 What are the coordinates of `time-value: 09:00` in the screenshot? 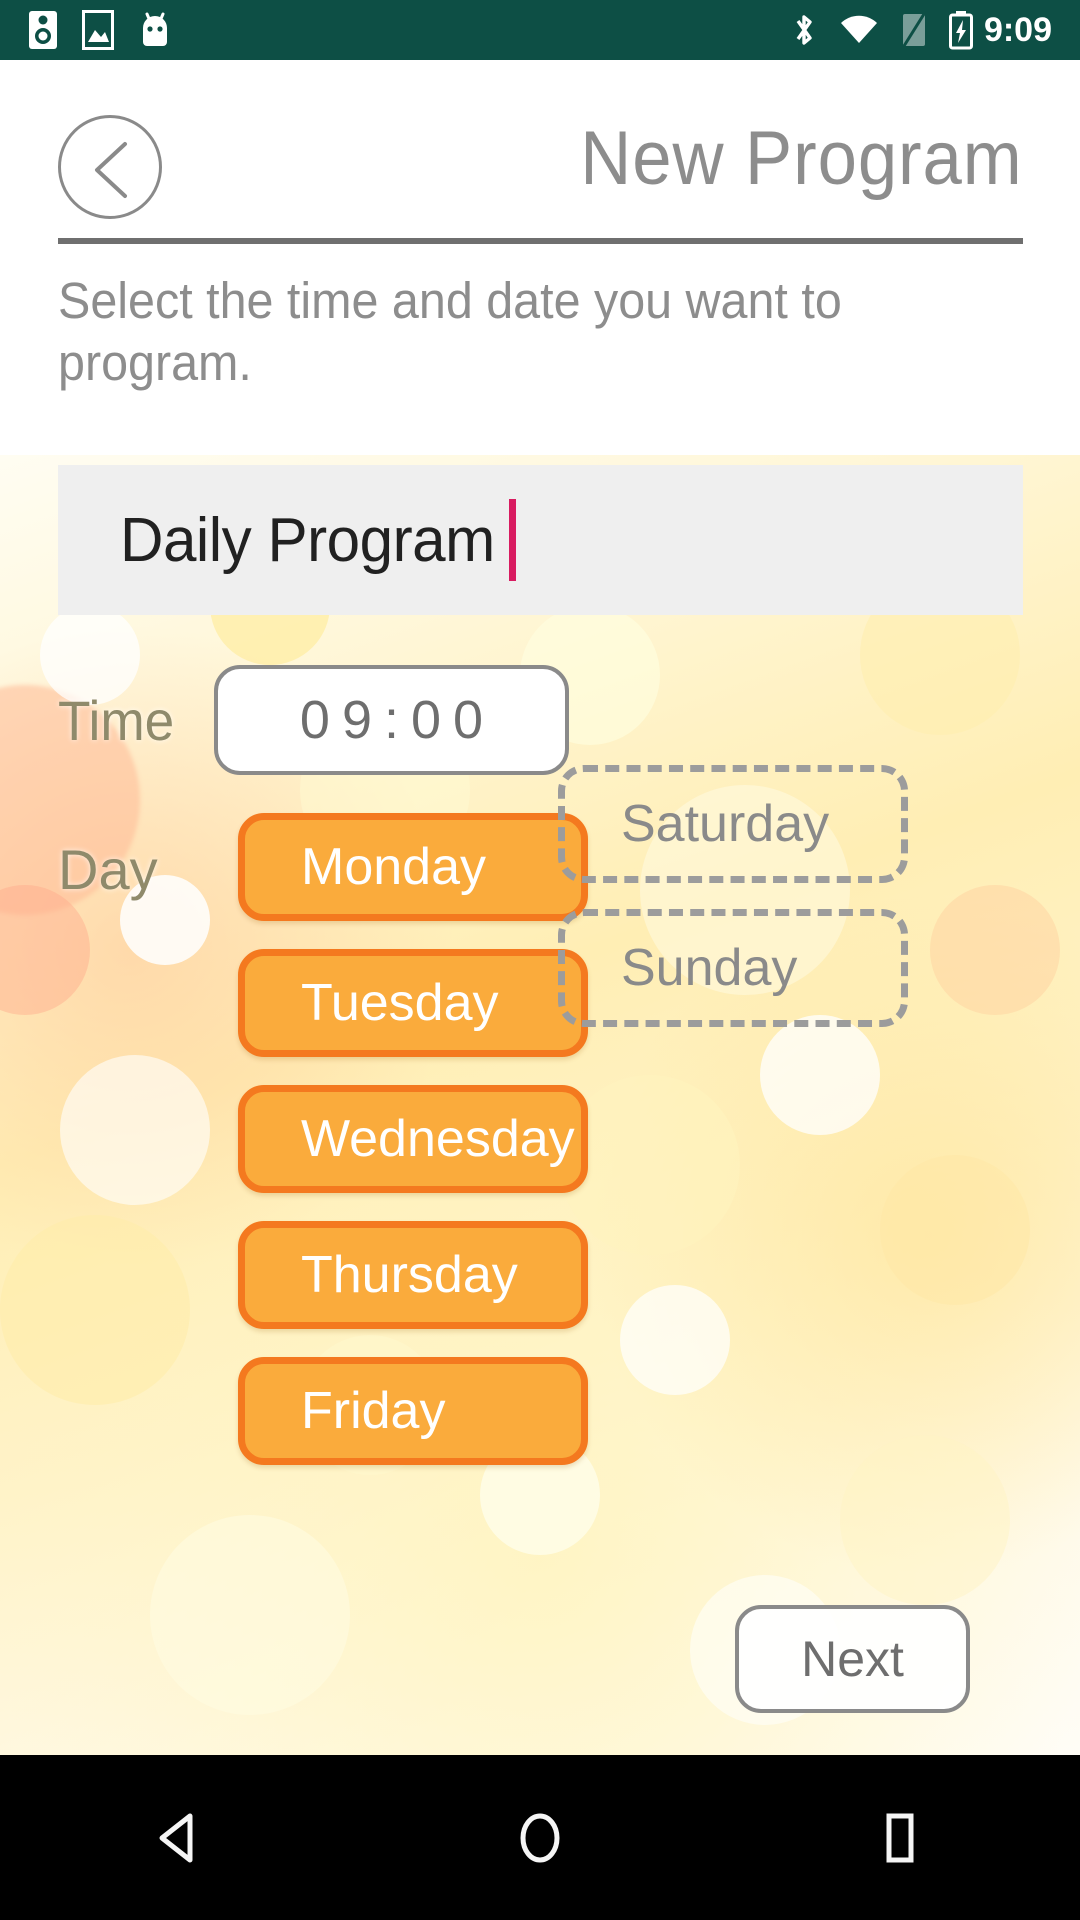 It's located at (397, 720).